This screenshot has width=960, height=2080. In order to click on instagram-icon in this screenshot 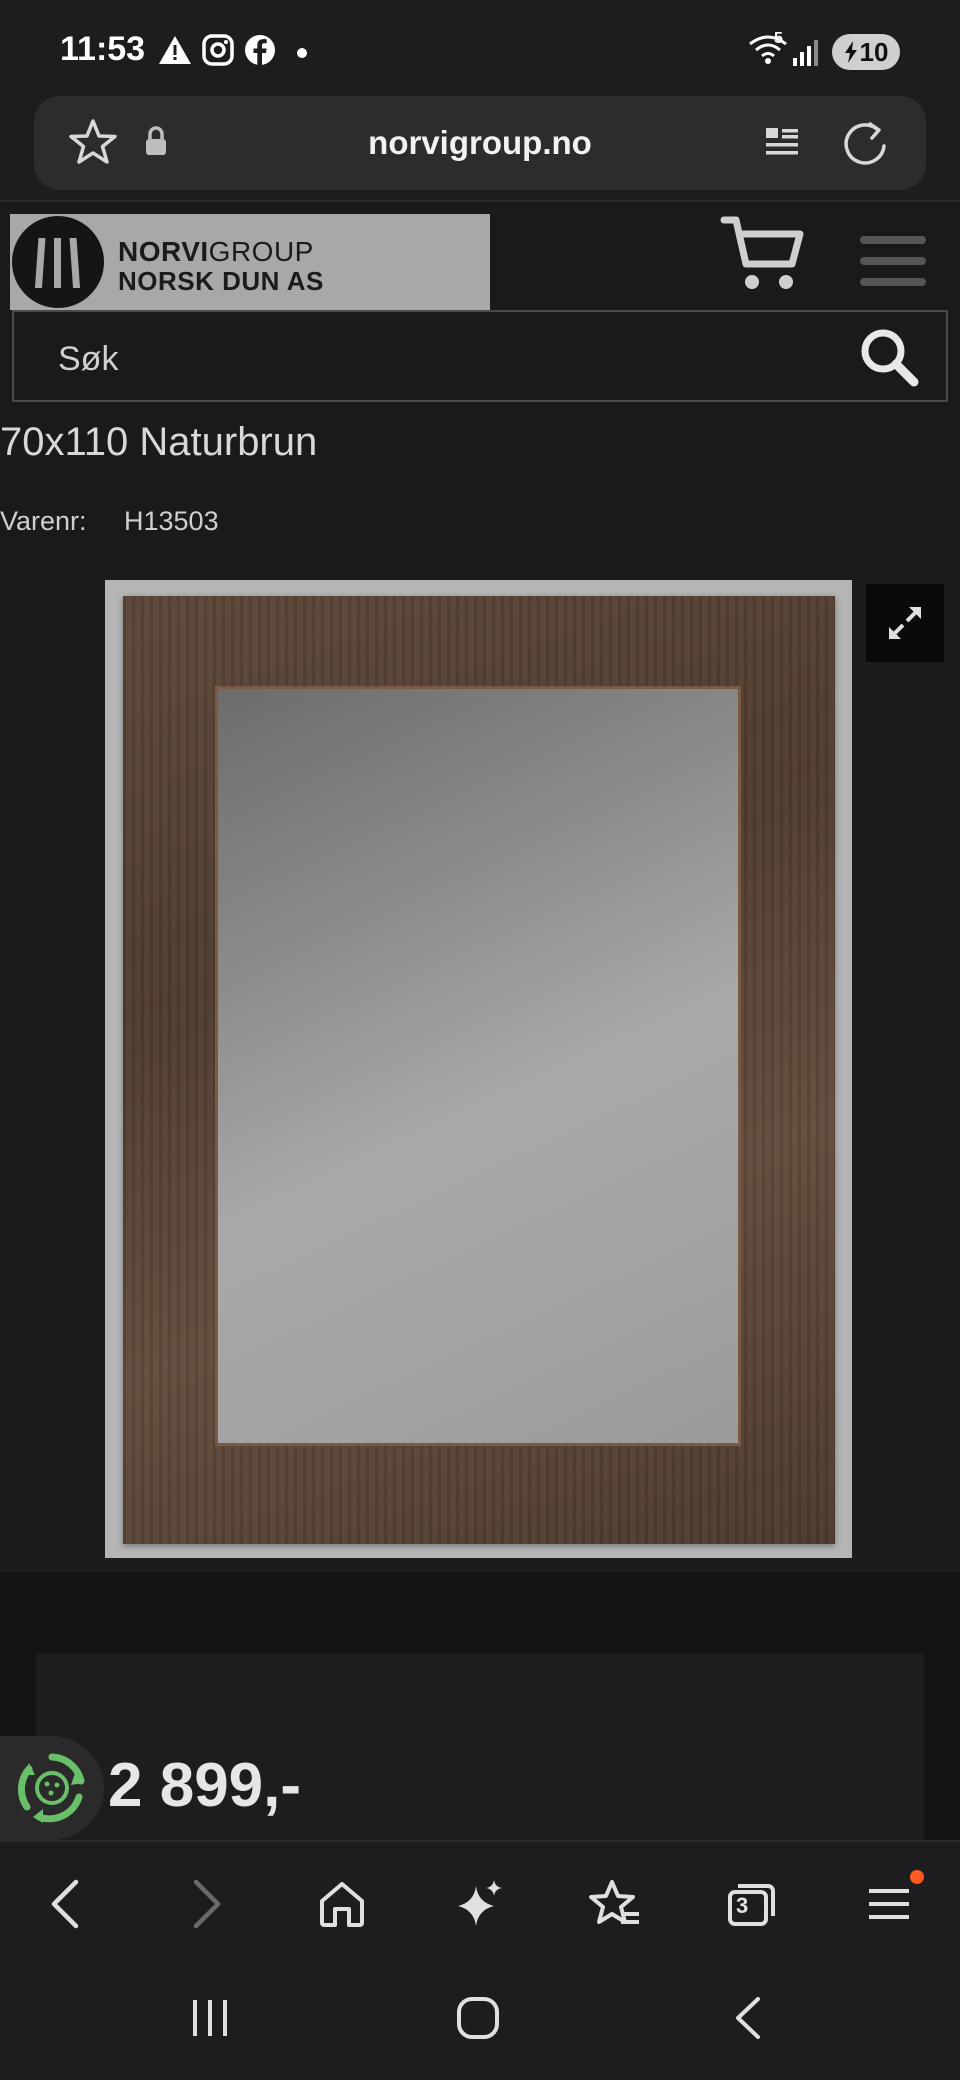, I will do `click(218, 52)`.